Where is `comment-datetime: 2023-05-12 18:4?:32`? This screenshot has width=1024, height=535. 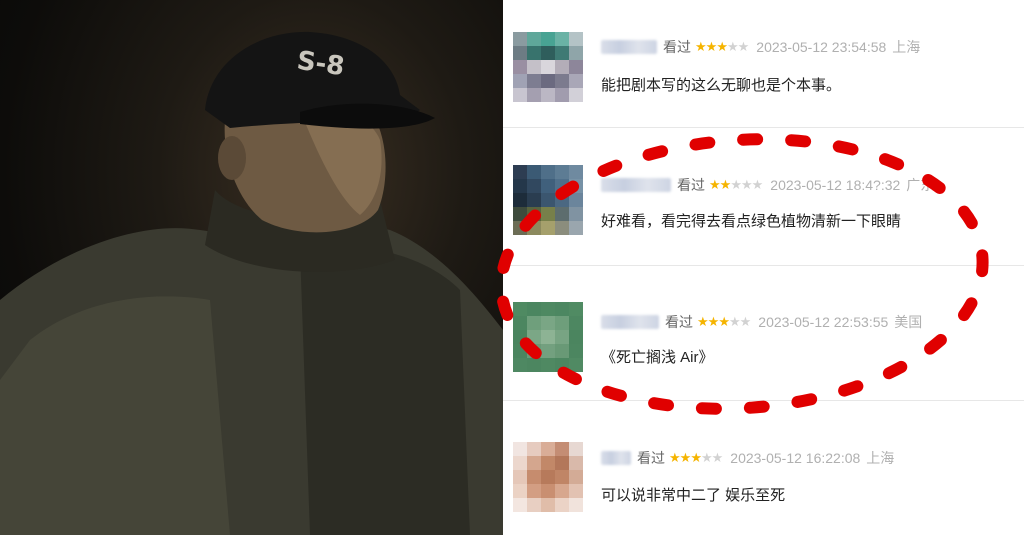
comment-datetime: 2023-05-12 18:4?:32 is located at coordinates (835, 185).